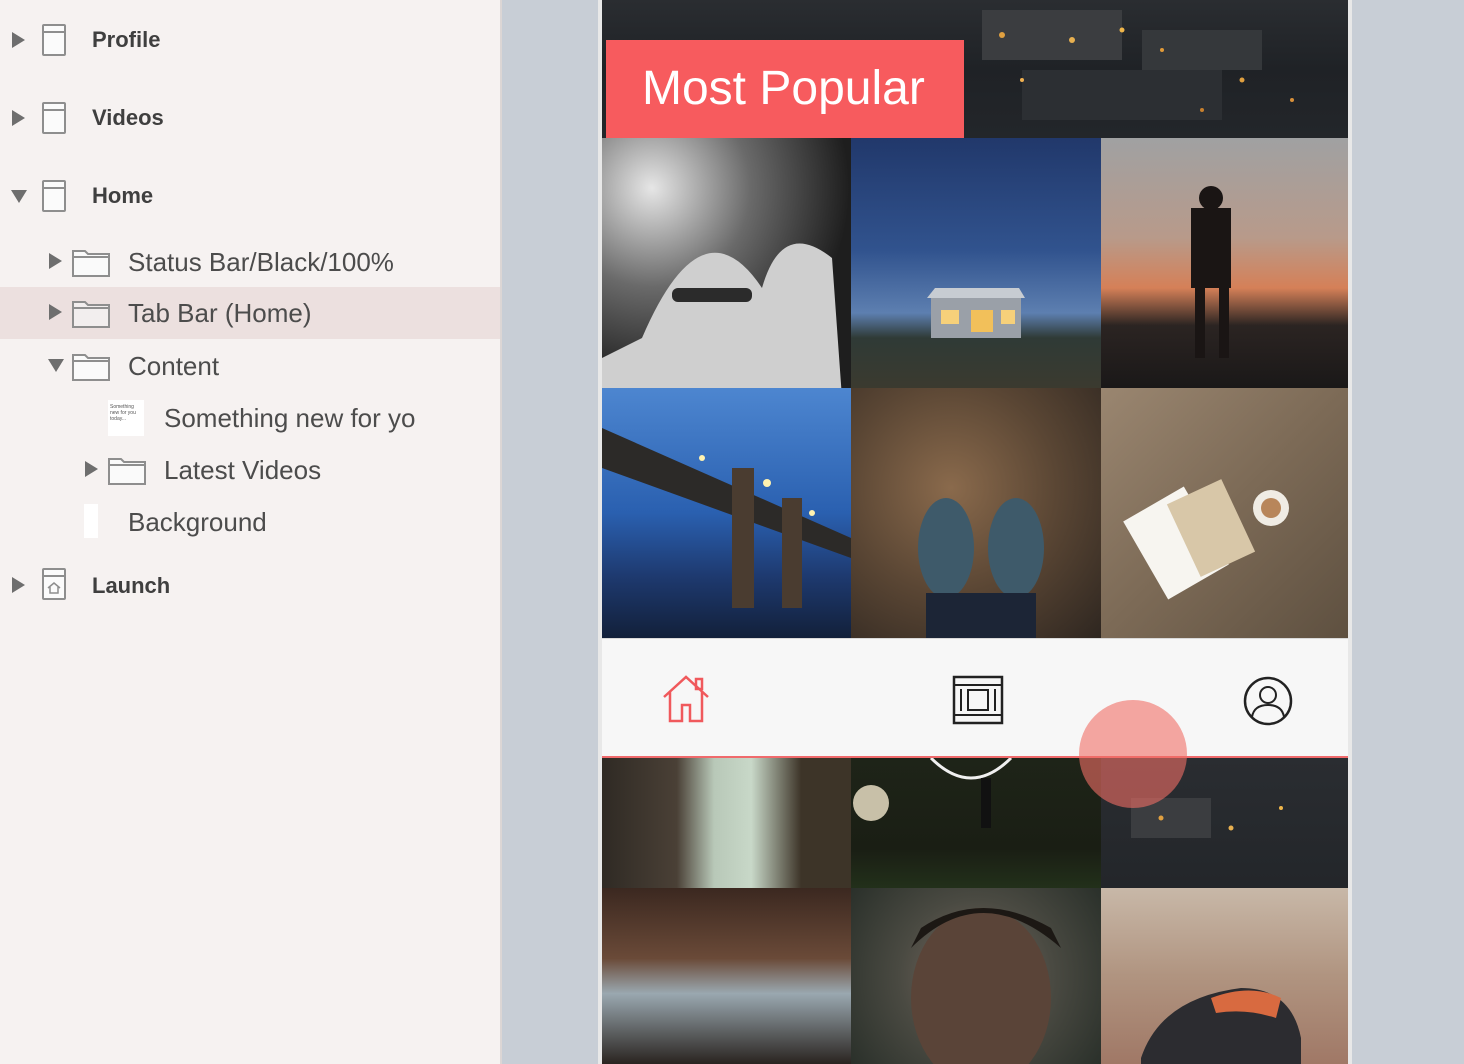 The image size is (1464, 1064). Describe the element at coordinates (250, 40) in the screenshot. I see `layer-row-profile: Profile` at that location.